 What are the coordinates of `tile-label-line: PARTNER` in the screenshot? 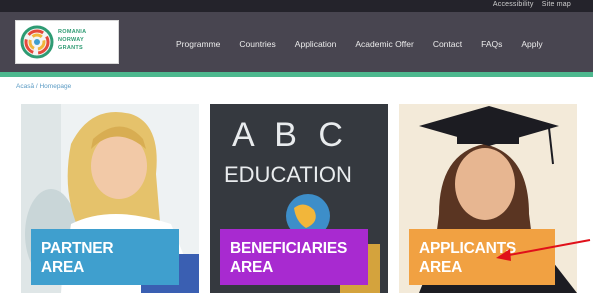 It's located at (77, 248).